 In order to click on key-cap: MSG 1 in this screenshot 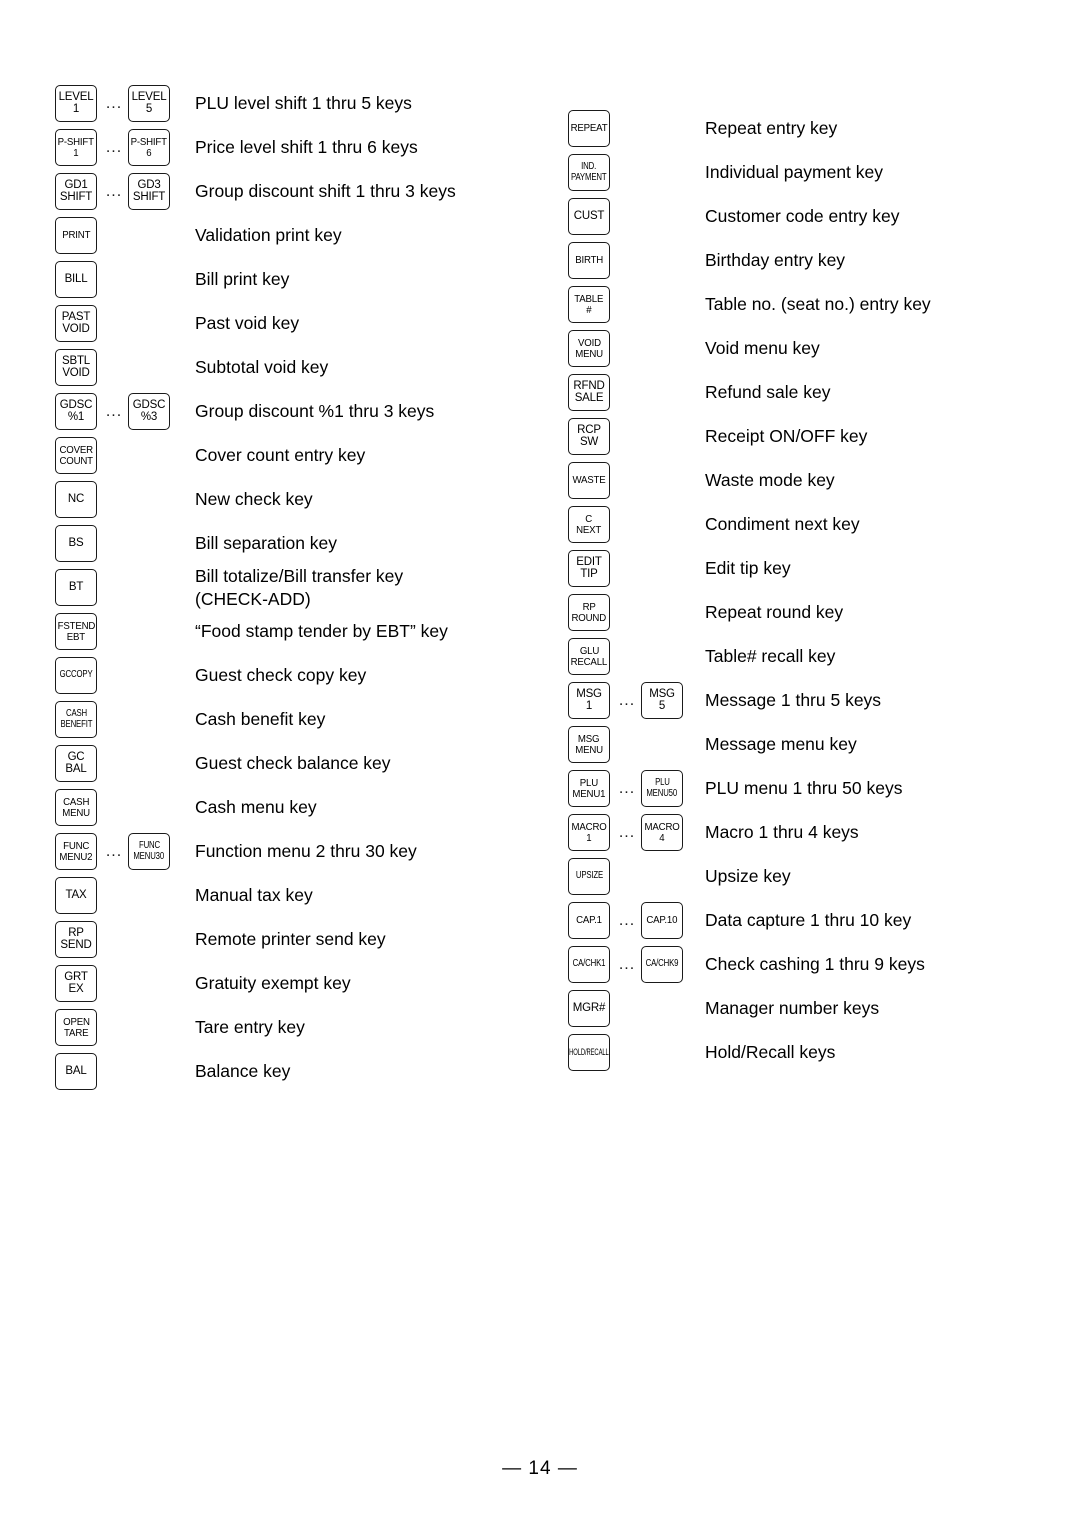, I will do `click(589, 700)`.